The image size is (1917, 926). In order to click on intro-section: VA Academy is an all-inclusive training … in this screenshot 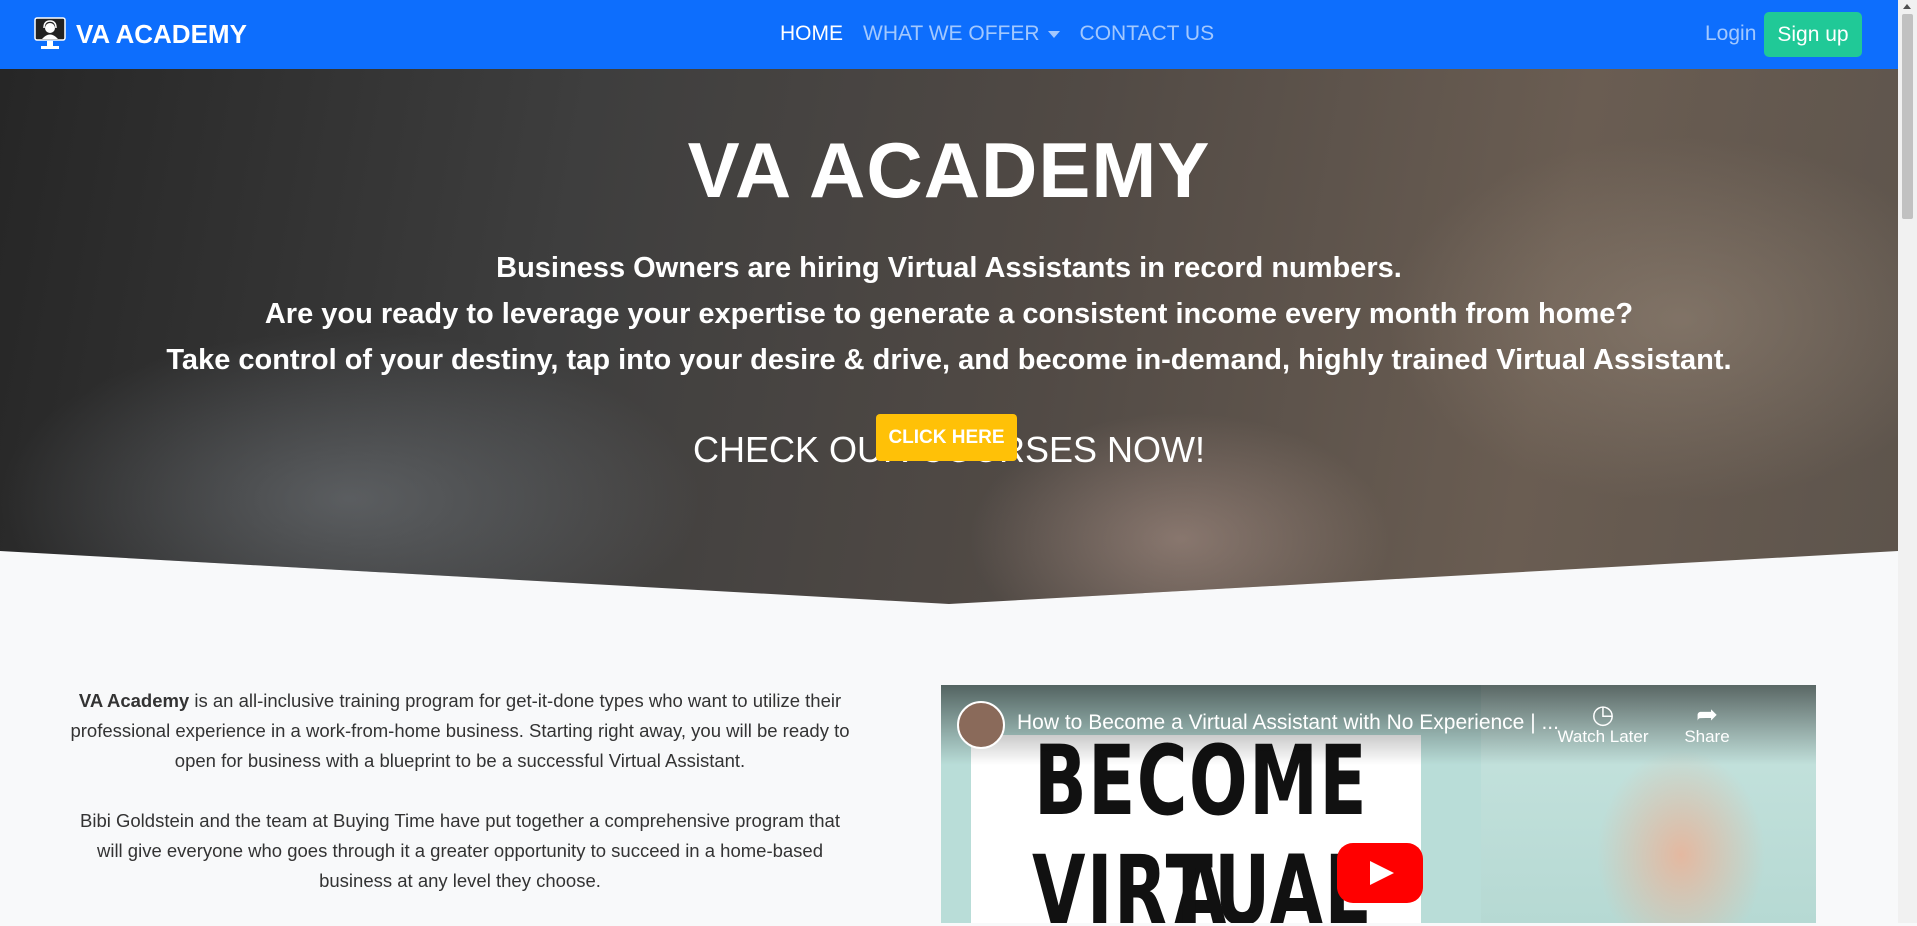, I will do `click(460, 806)`.